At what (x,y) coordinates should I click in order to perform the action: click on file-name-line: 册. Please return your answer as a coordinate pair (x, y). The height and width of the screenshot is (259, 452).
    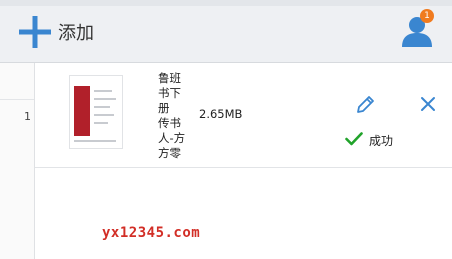
    Looking at the image, I should click on (164, 108).